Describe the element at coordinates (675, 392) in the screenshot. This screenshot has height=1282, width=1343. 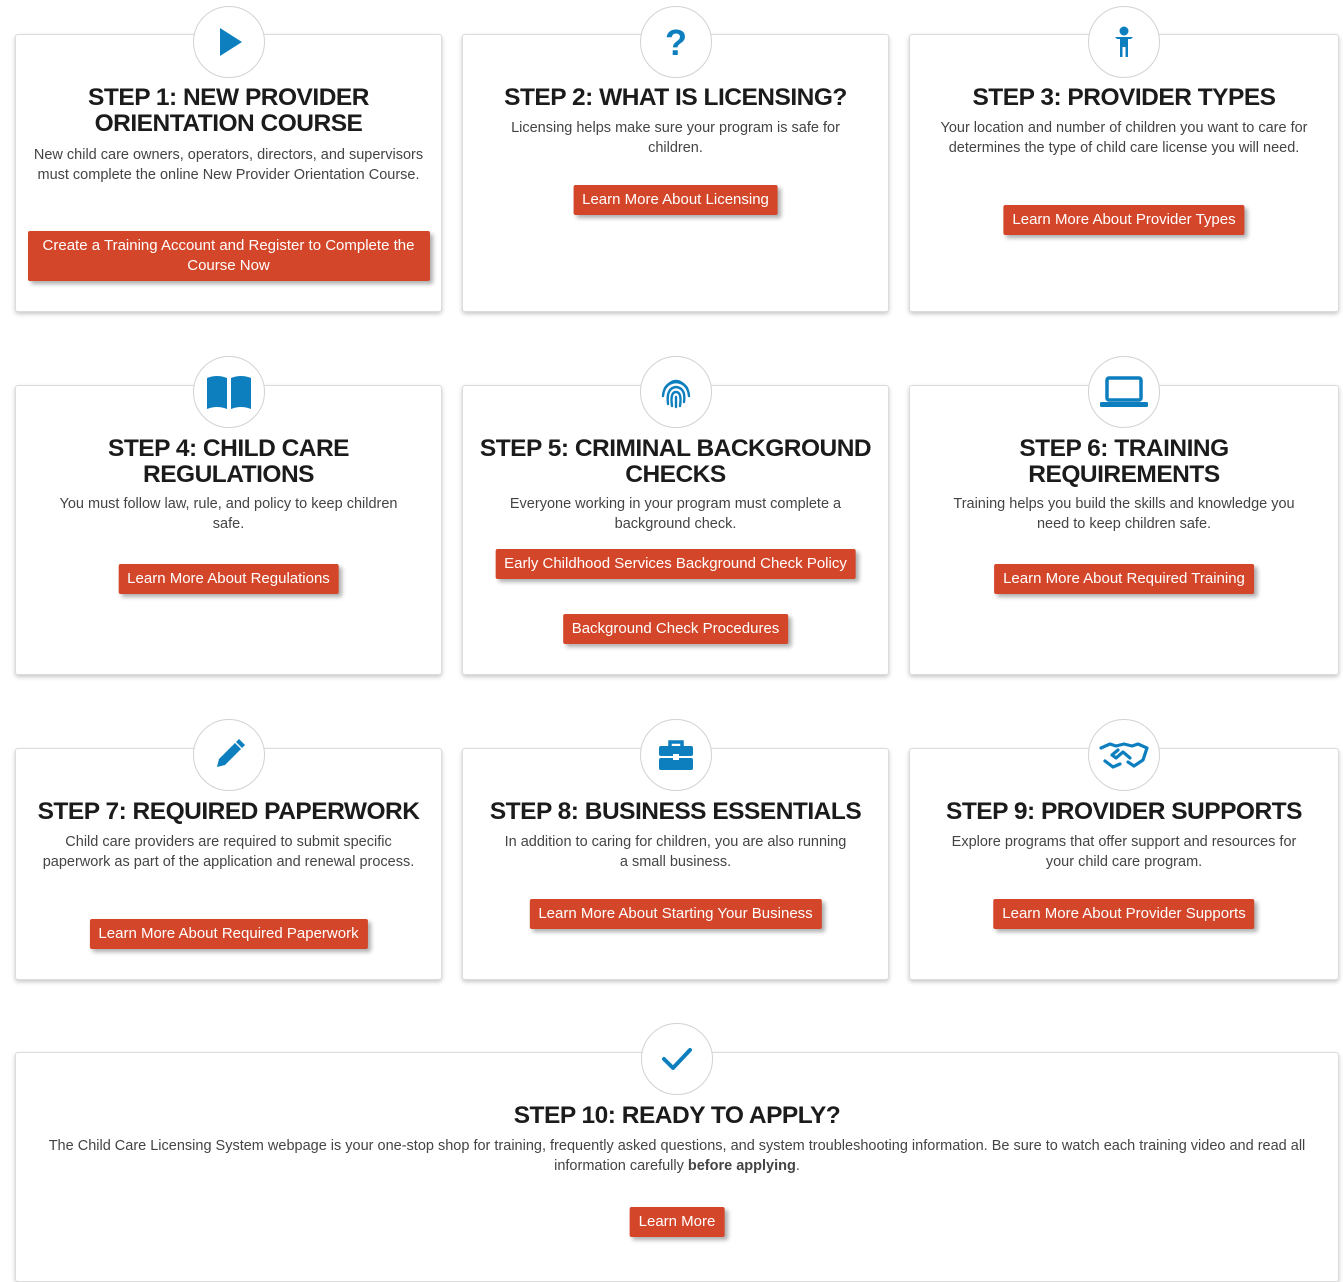
I see `fingerprint-icon` at that location.